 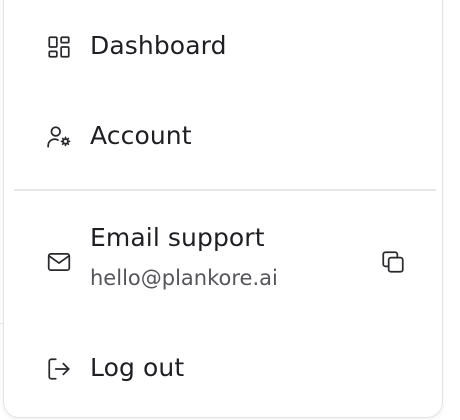 What do you see at coordinates (59, 47) in the screenshot?
I see `dashboard-icon` at bounding box center [59, 47].